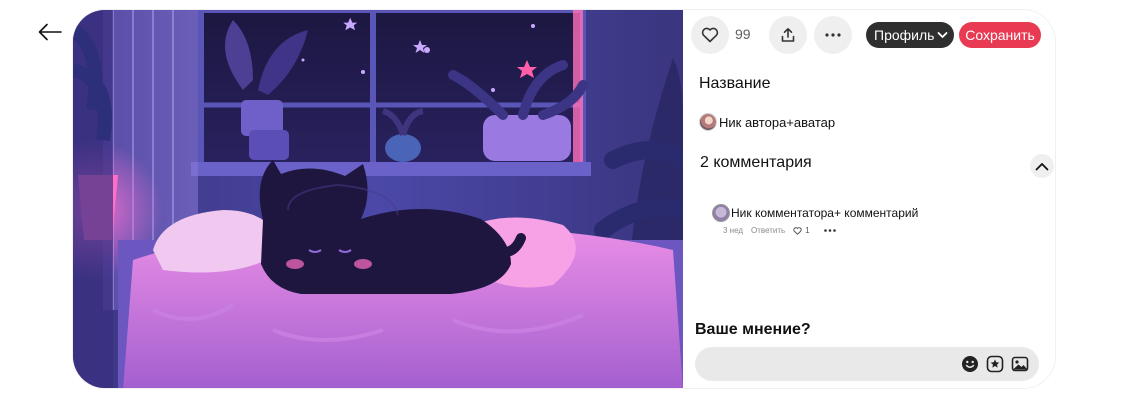 This screenshot has height=415, width=1148. Describe the element at coordinates (733, 230) in the screenshot. I see `comment-time: 3 нед` at that location.